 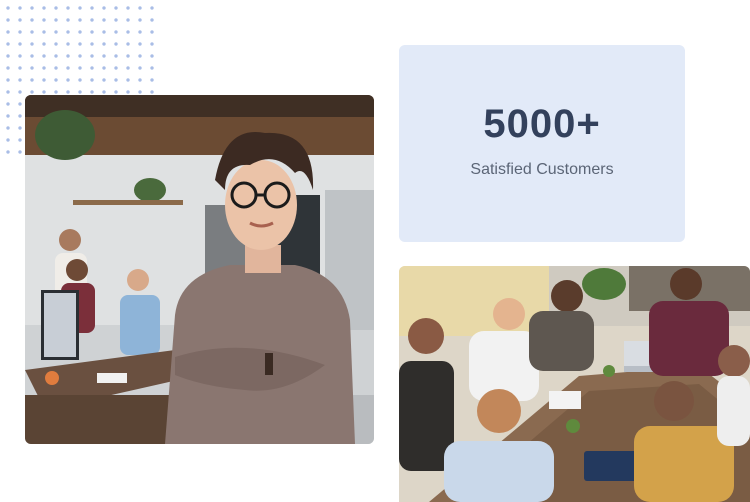 What do you see at coordinates (542, 169) in the screenshot?
I see `stat-label: Satisfied Customers` at bounding box center [542, 169].